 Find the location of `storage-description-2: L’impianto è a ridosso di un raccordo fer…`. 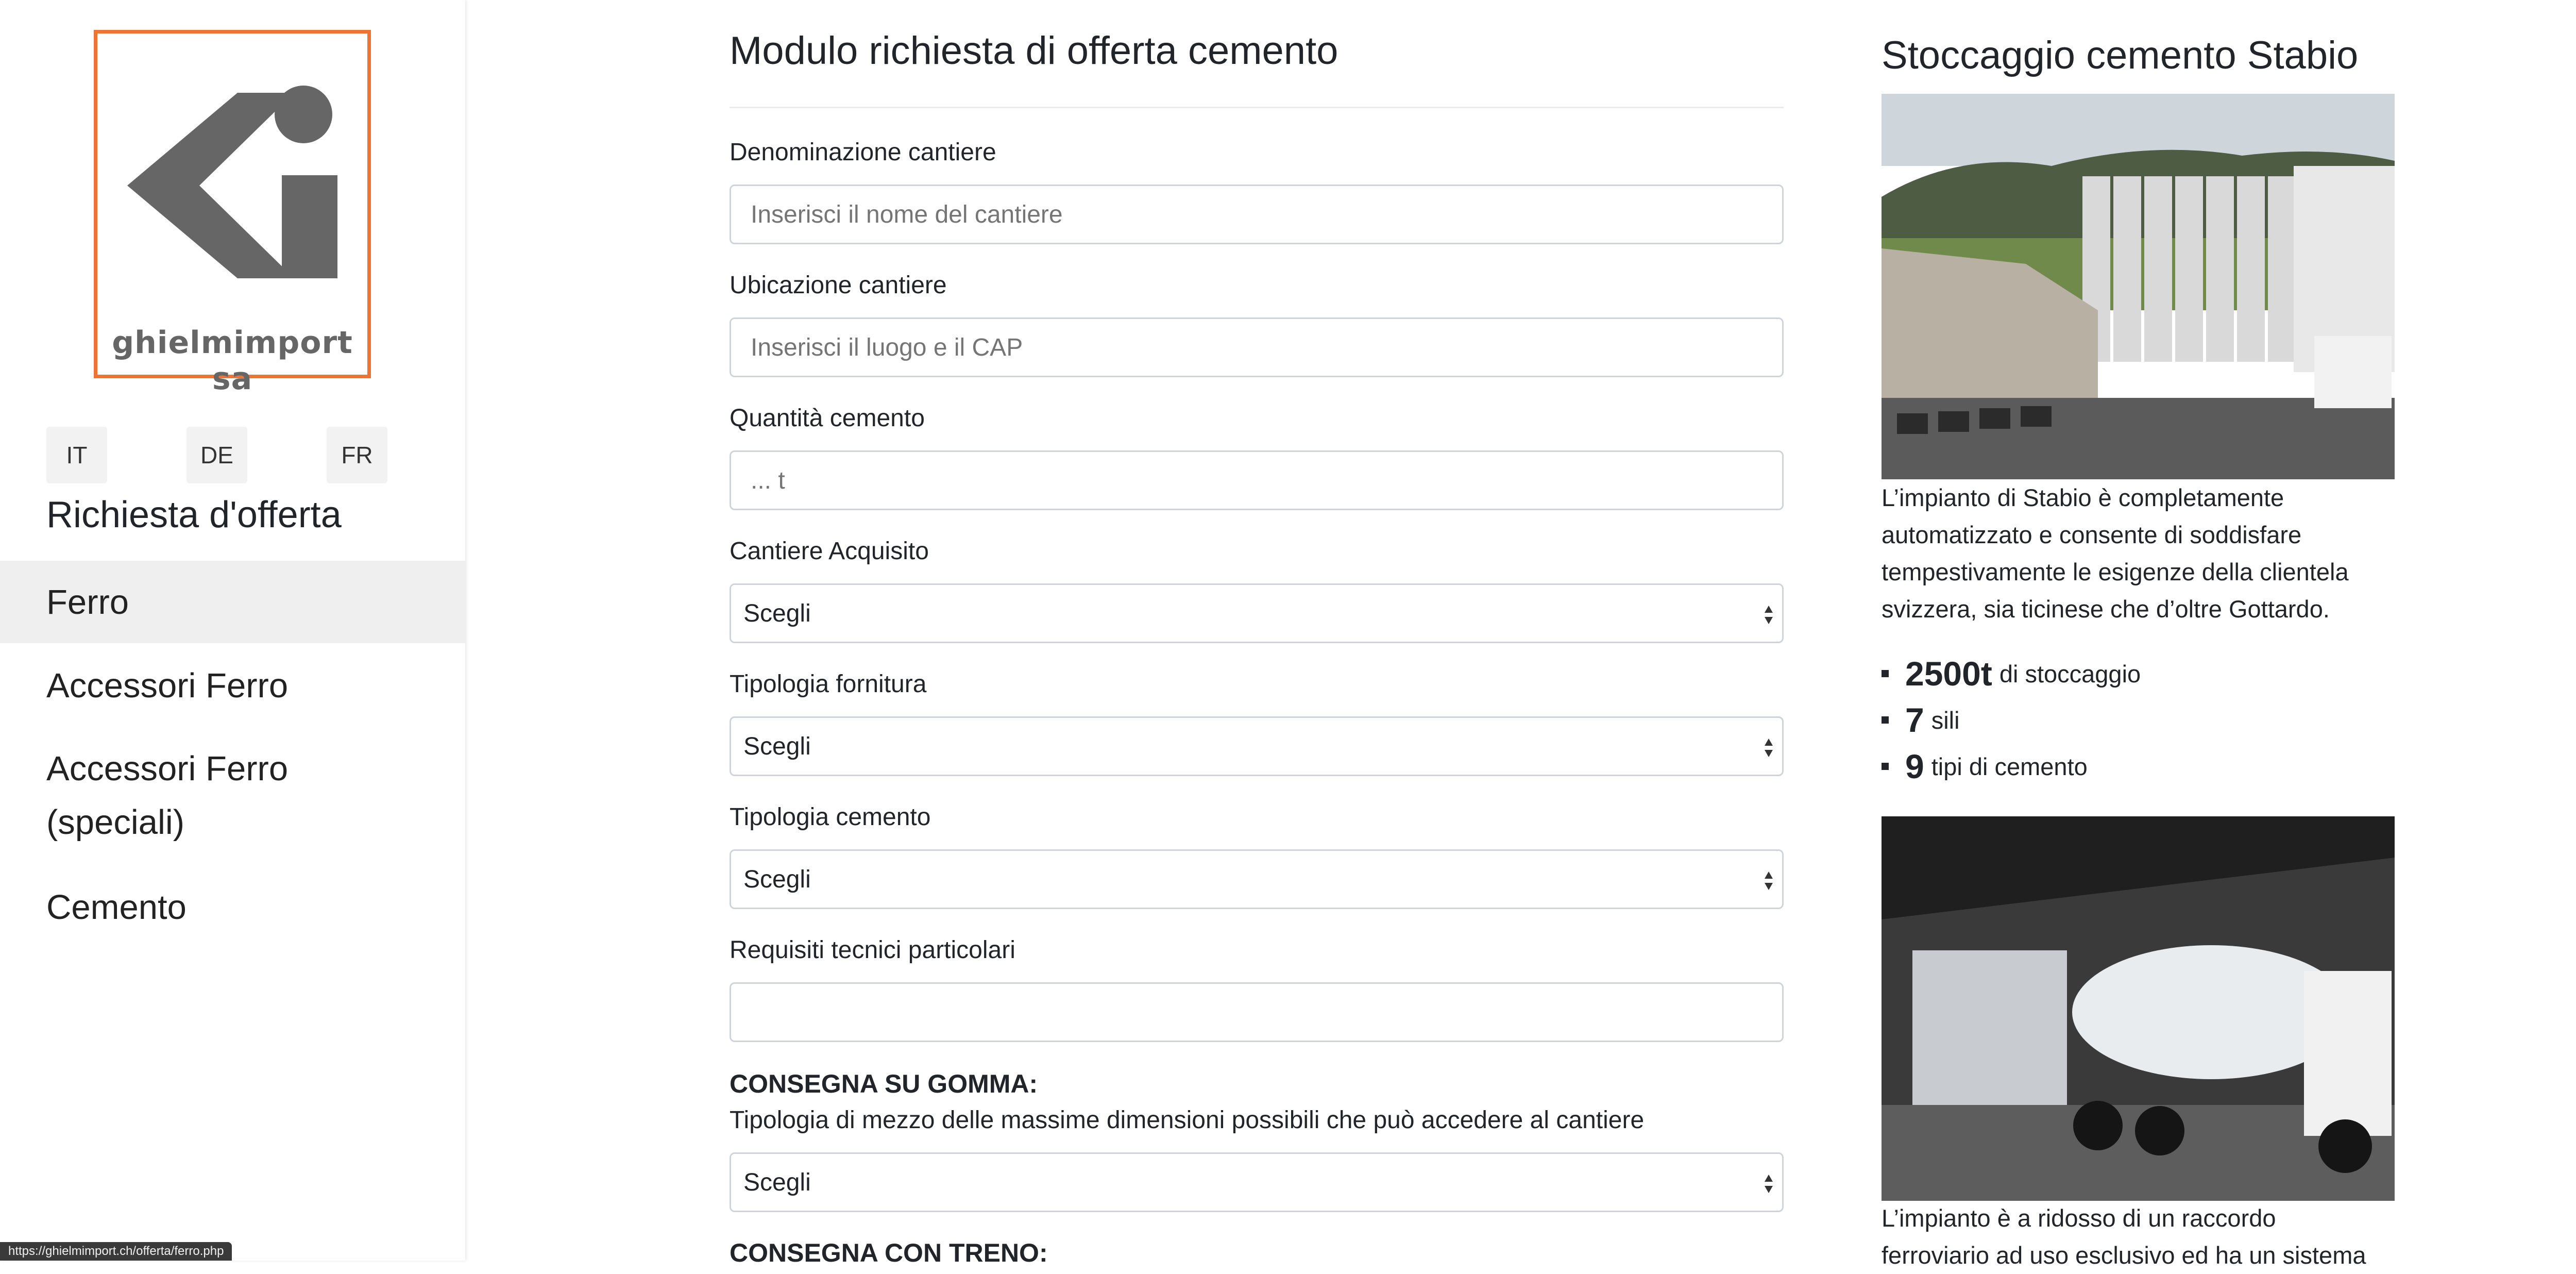

storage-description-2: L’impianto è a ridosso di un raccordo fer… is located at coordinates (2124, 1236).